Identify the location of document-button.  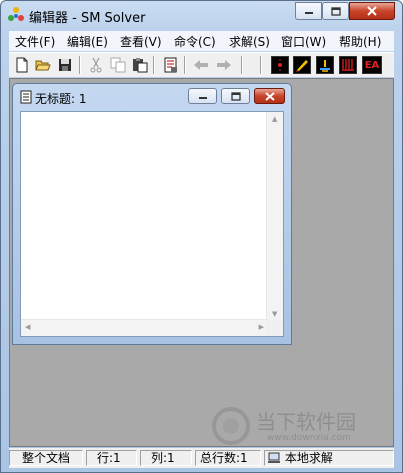
(171, 65).